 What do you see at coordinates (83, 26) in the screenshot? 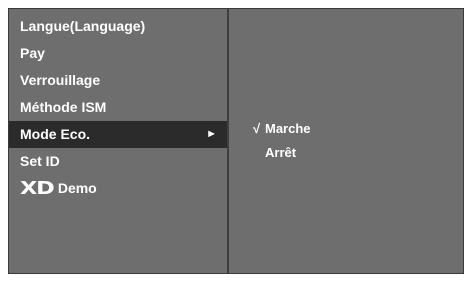
I see `menu-item-label: Langue(Language)` at bounding box center [83, 26].